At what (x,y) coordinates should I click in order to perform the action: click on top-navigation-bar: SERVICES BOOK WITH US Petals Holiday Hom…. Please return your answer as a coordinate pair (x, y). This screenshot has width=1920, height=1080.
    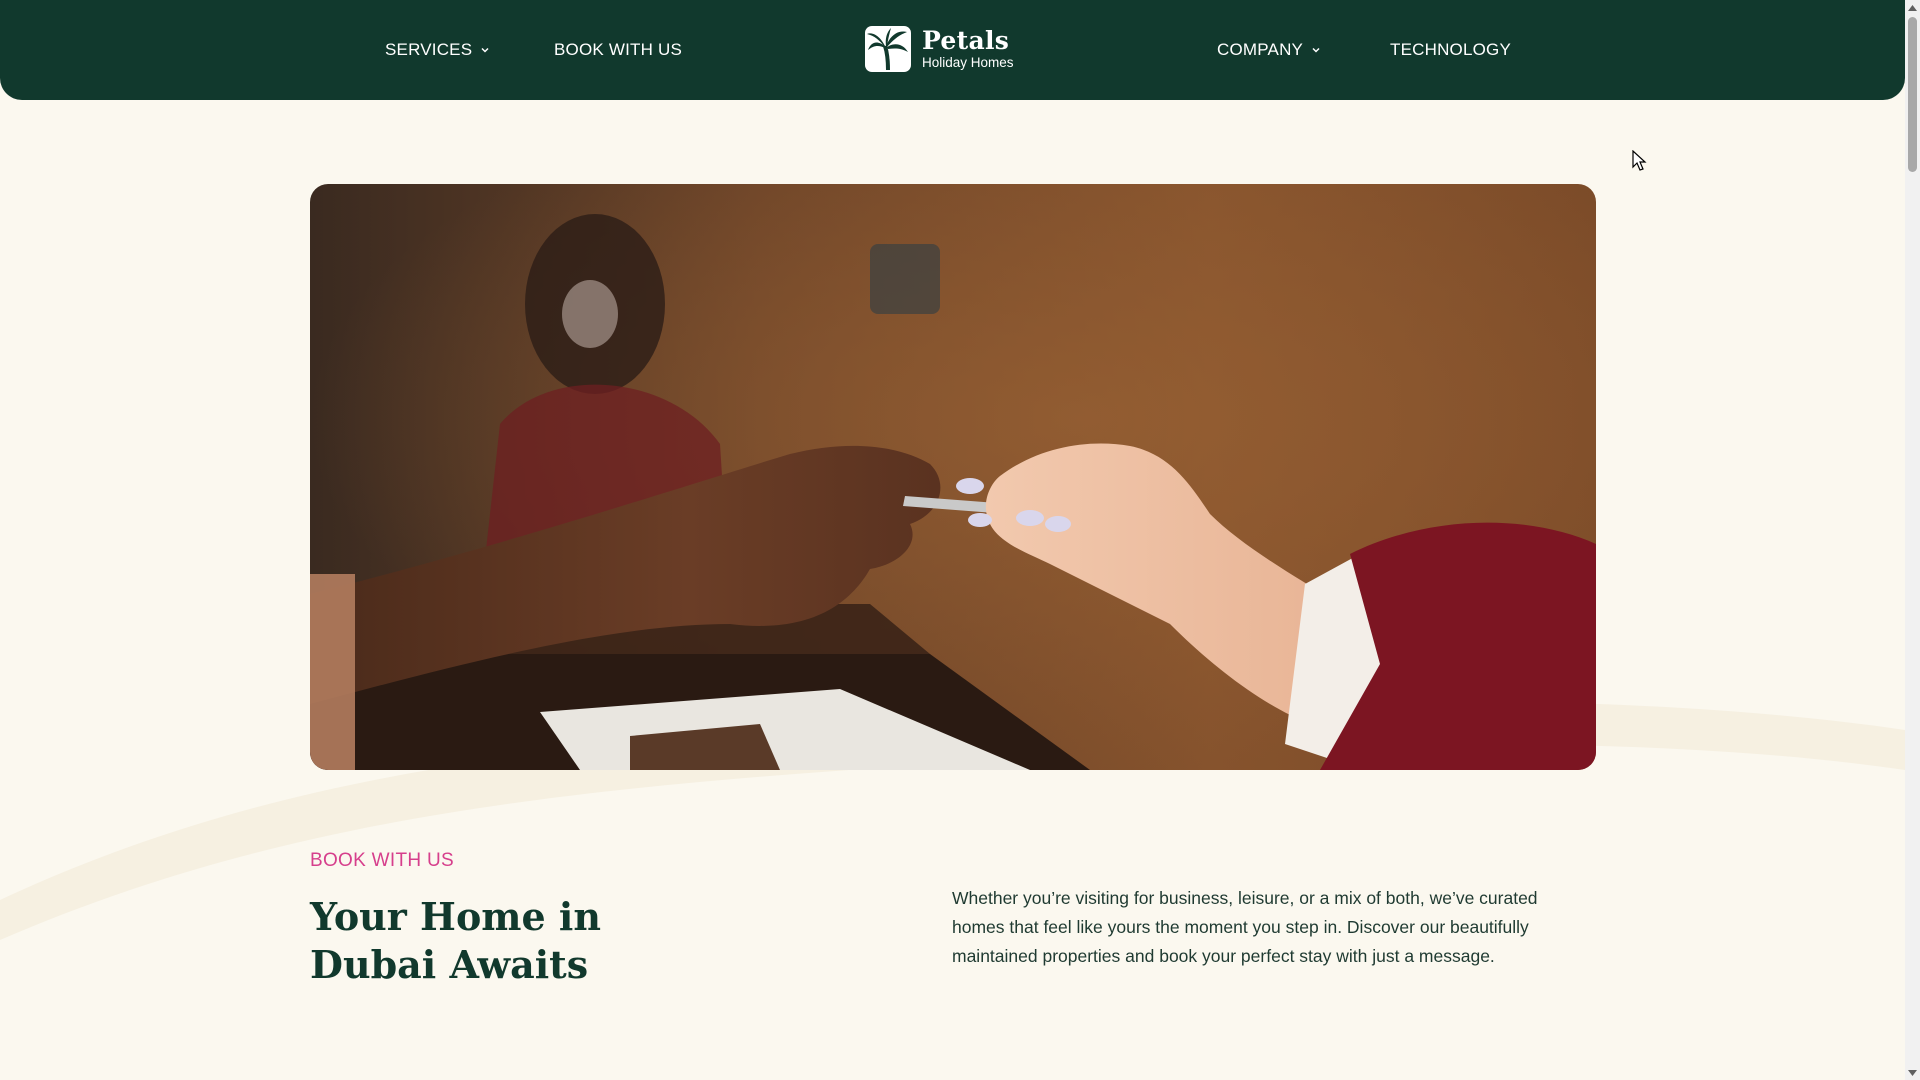
    Looking at the image, I should click on (952, 50).